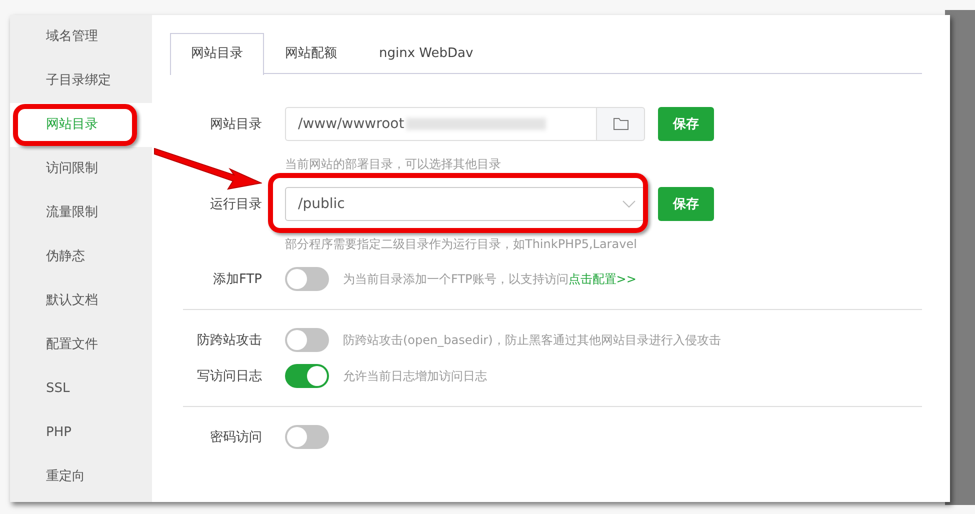 The height and width of the screenshot is (514, 975). Describe the element at coordinates (393, 164) in the screenshot. I see `hint-text: 当前网站的部署目录，可以选择其他目录` at that location.